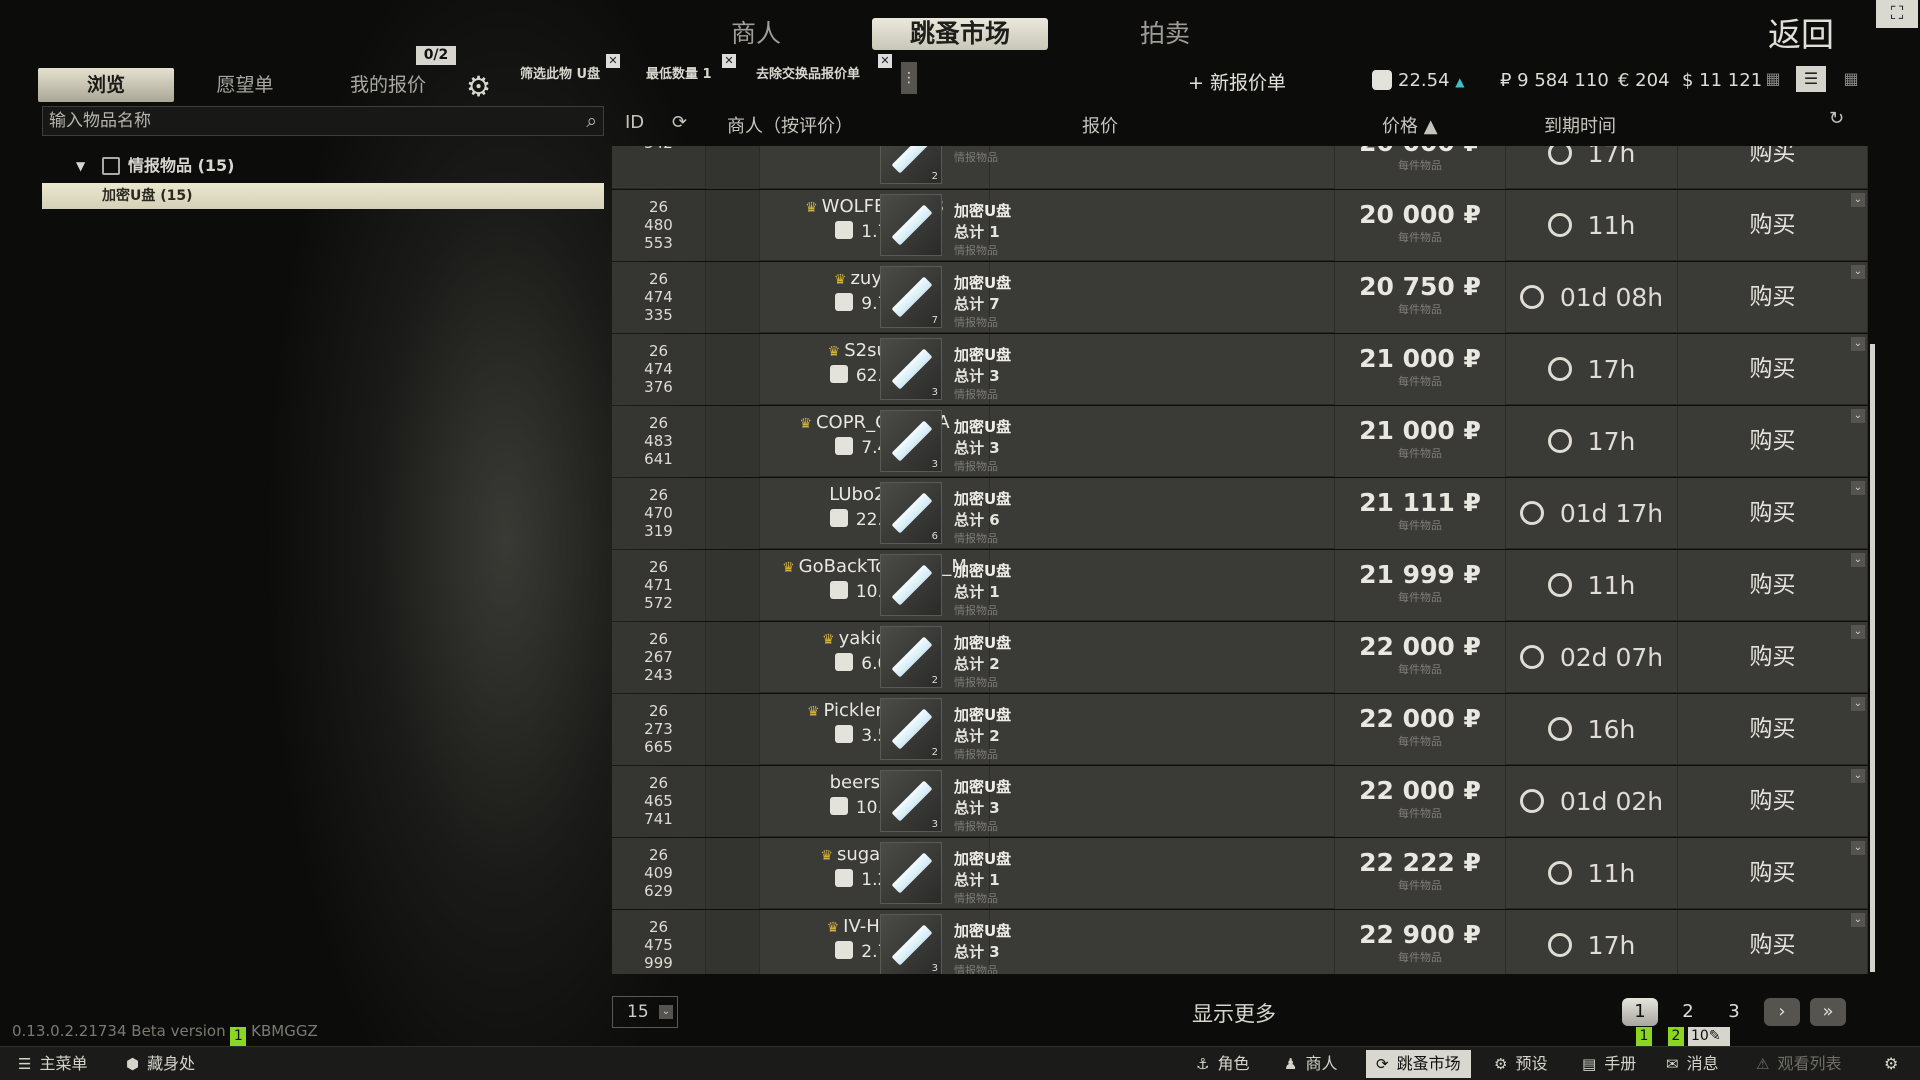  Describe the element at coordinates (1897, 14) in the screenshot. I see `fullscreen-icon: ⛶` at that location.